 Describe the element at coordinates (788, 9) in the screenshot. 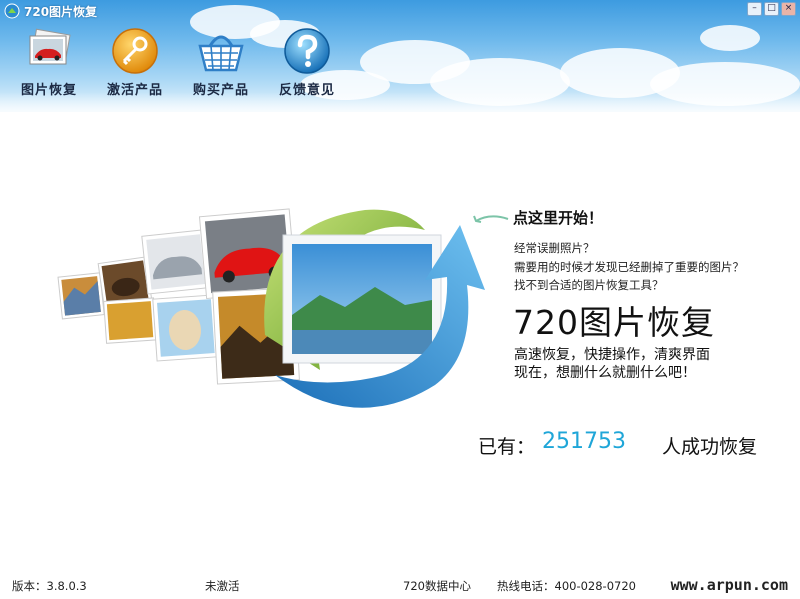

I see `close-button: ×` at that location.